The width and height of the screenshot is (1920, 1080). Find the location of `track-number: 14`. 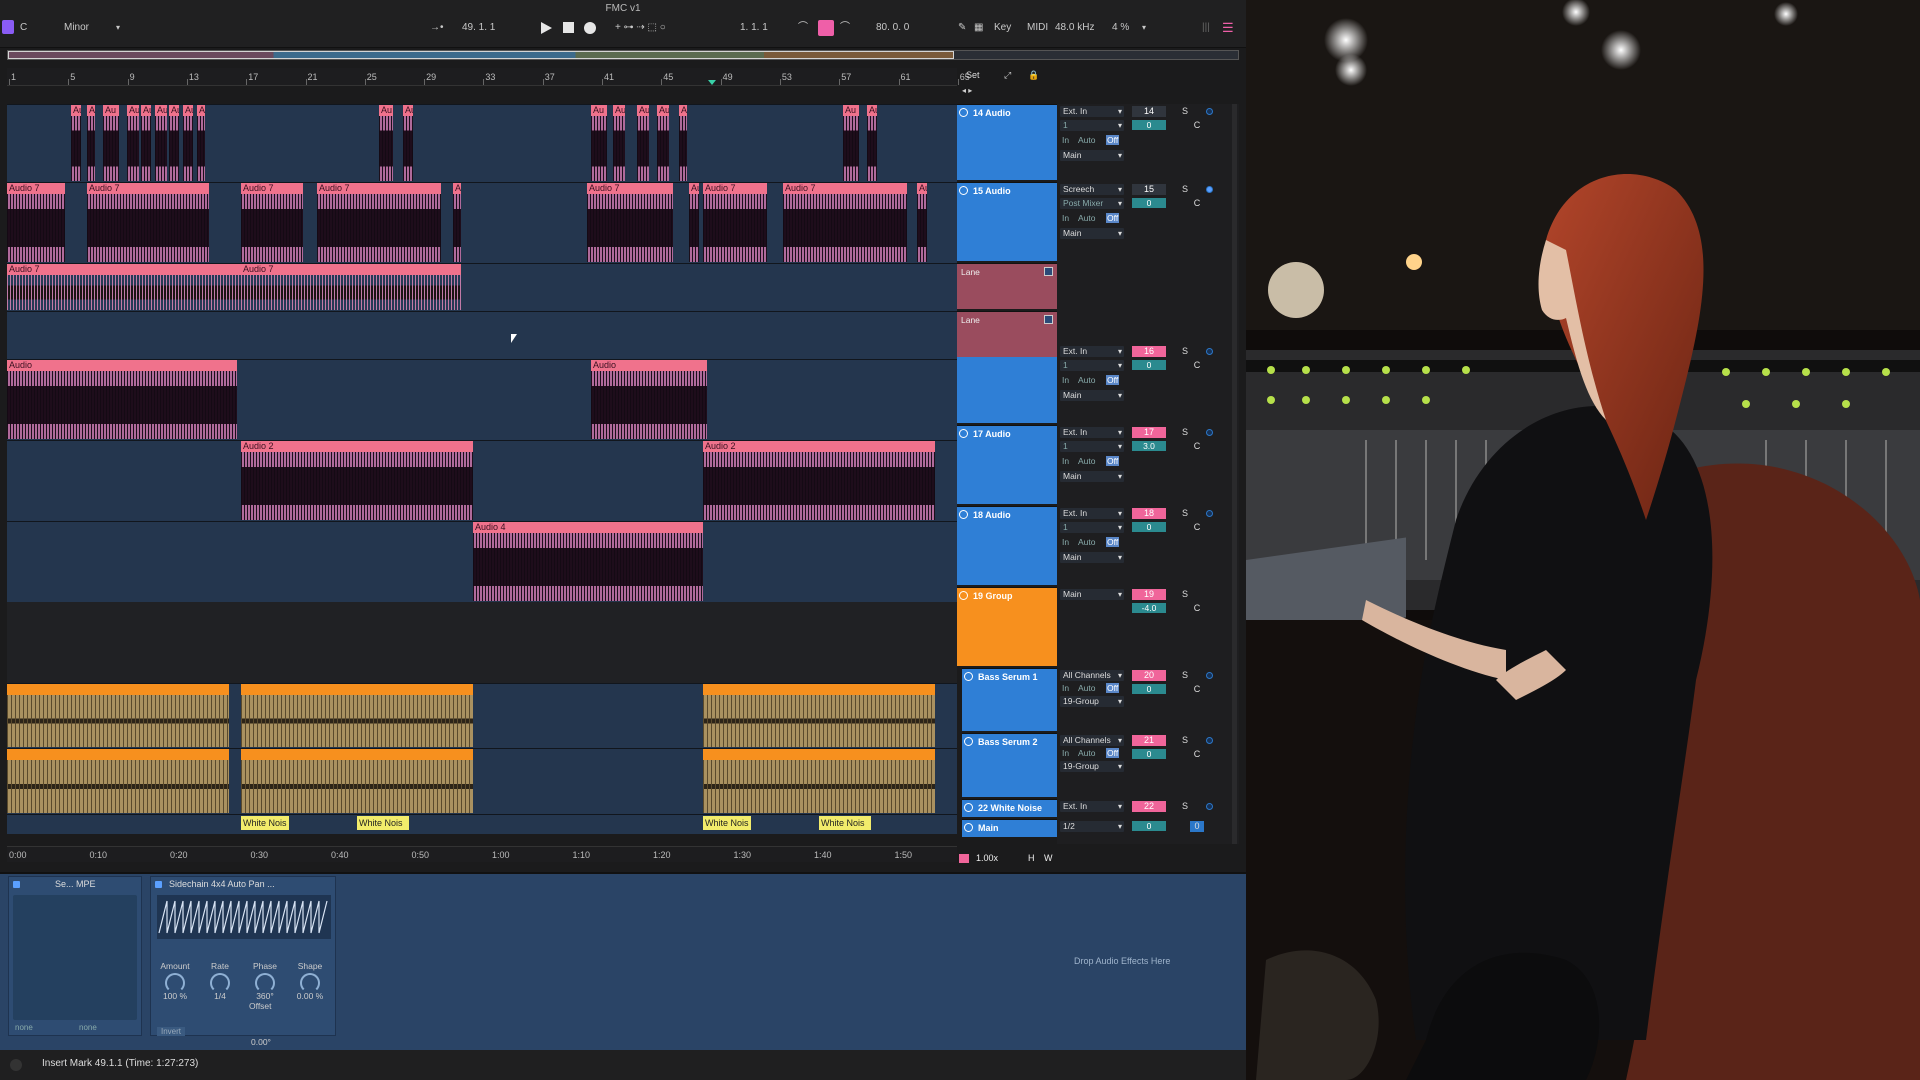

track-number: 14 is located at coordinates (1149, 111).